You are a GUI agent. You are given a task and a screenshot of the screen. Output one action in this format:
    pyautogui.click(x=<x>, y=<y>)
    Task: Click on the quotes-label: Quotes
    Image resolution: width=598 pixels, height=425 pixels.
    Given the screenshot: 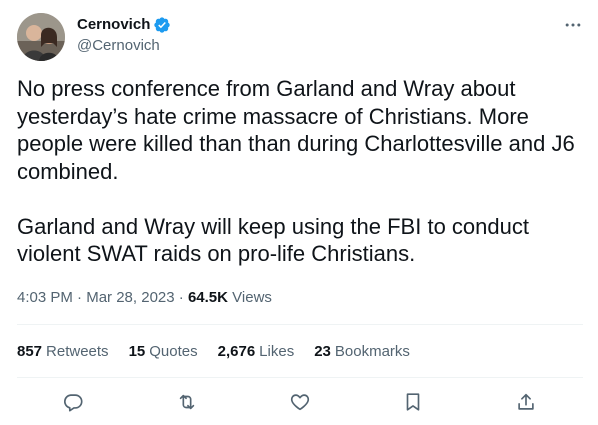 What is the action you would take?
    pyautogui.click(x=173, y=351)
    